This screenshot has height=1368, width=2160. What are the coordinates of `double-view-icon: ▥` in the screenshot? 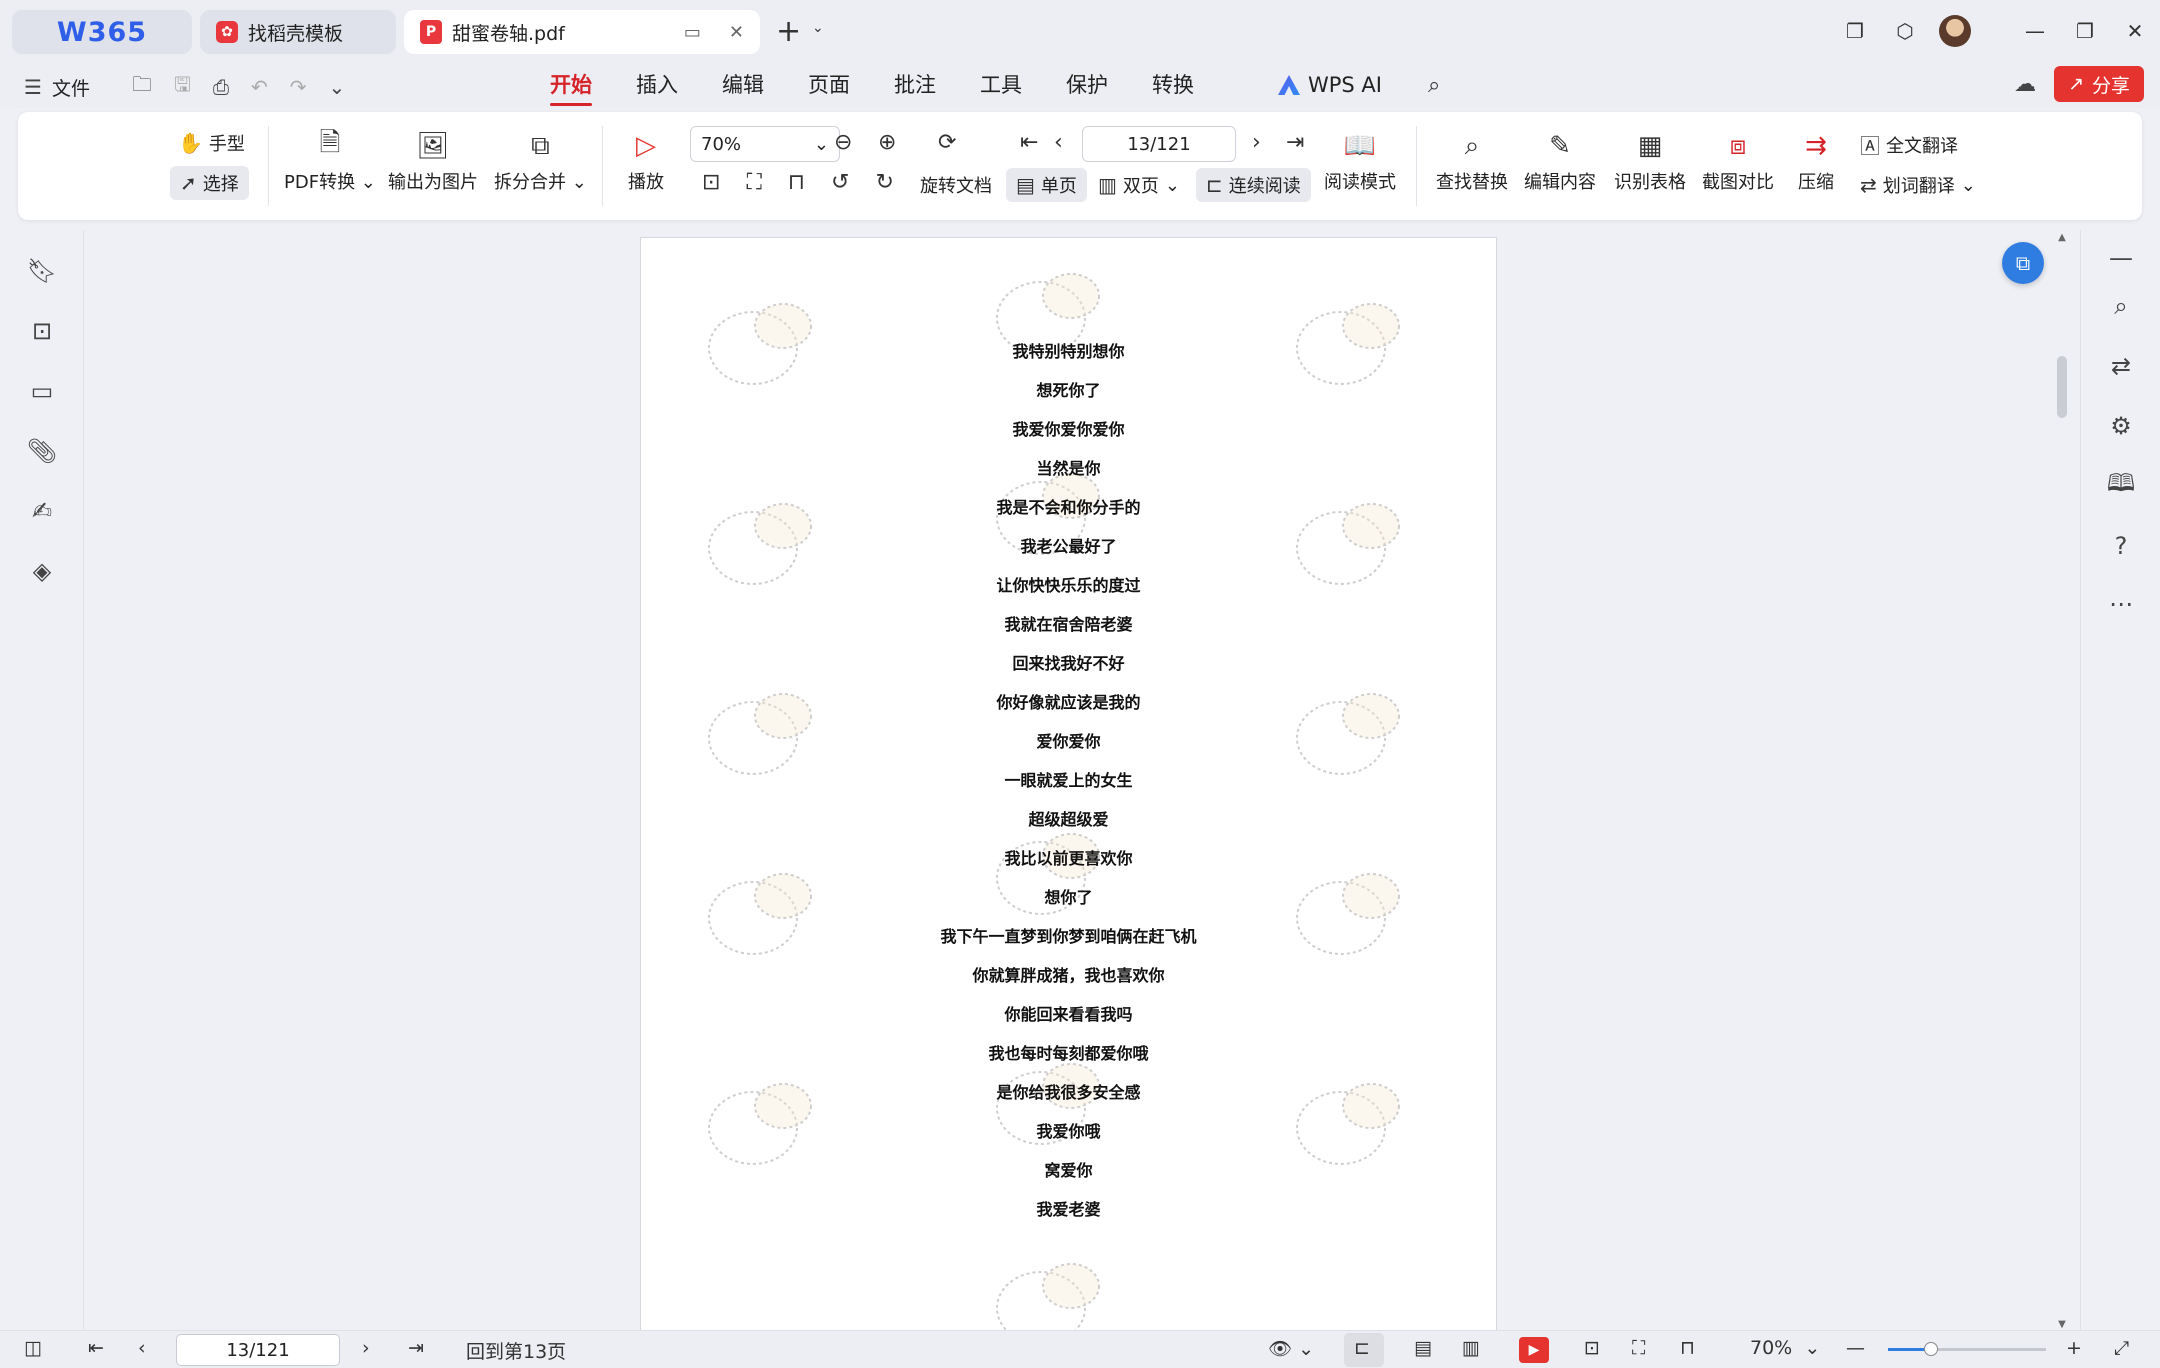 It's located at (1471, 1348).